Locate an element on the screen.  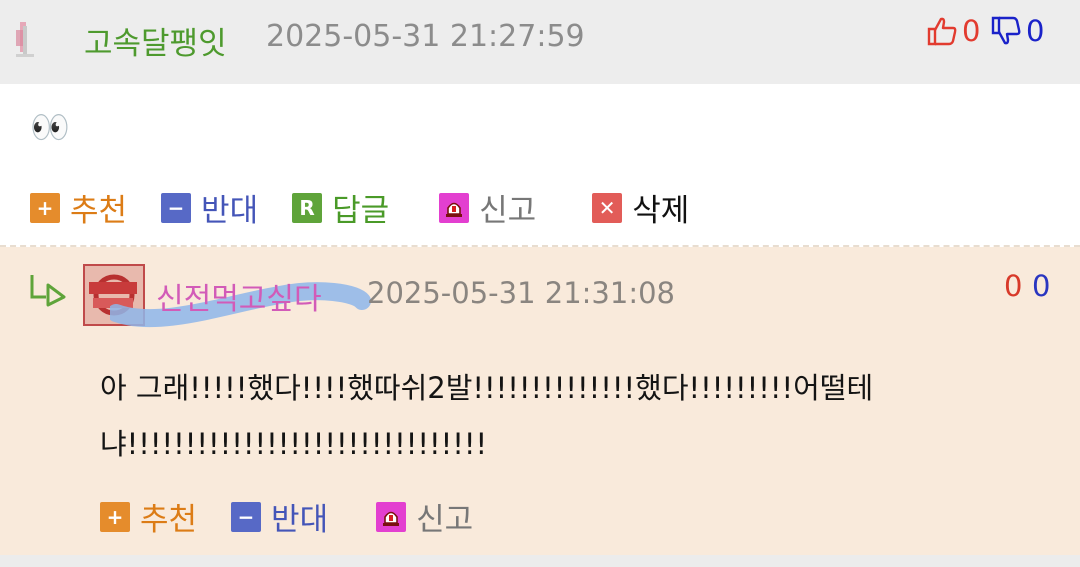
close-icon: ✕ is located at coordinates (607, 207).